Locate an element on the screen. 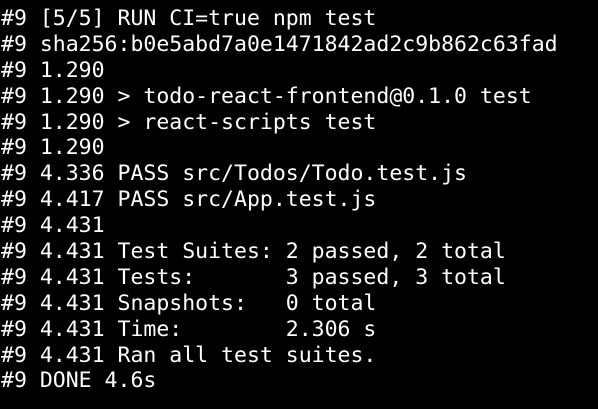  terminal-line: #9 4.431 is located at coordinates (53, 226).